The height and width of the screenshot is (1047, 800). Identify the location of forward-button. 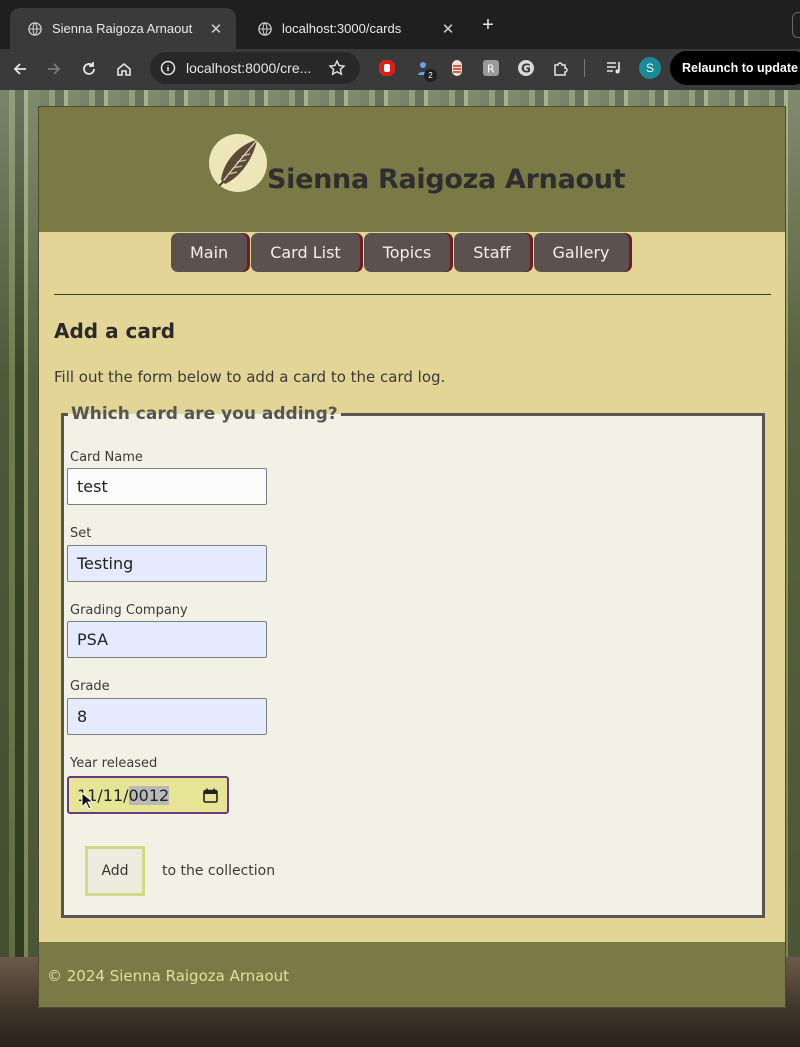
(54, 69).